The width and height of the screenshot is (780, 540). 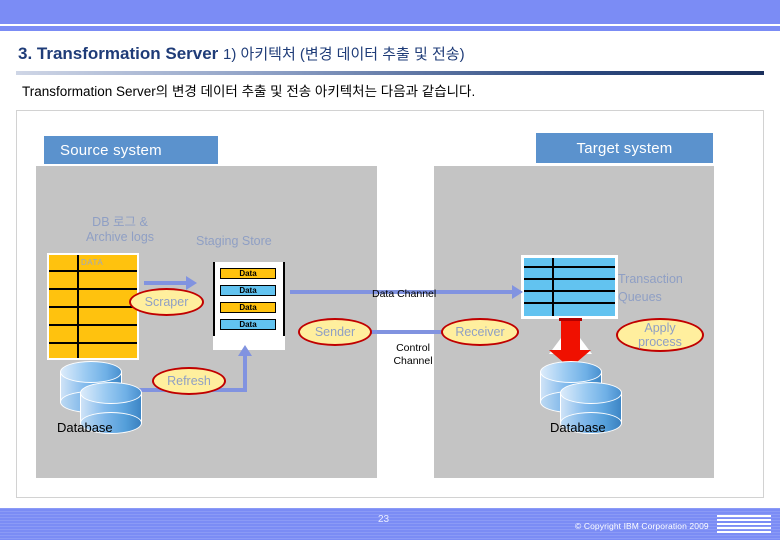 I want to click on target-system-header: Target system, so click(x=624, y=148).